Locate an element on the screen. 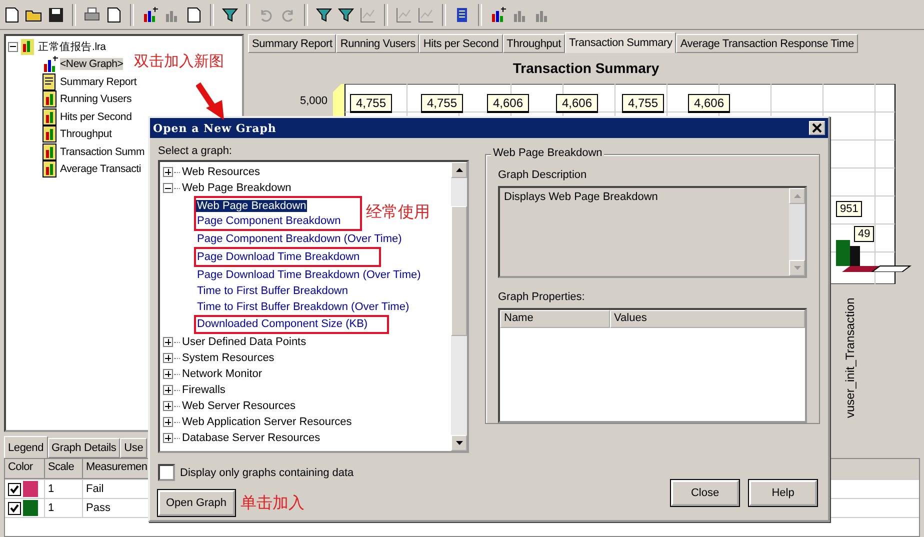  close-button: Close is located at coordinates (705, 493).